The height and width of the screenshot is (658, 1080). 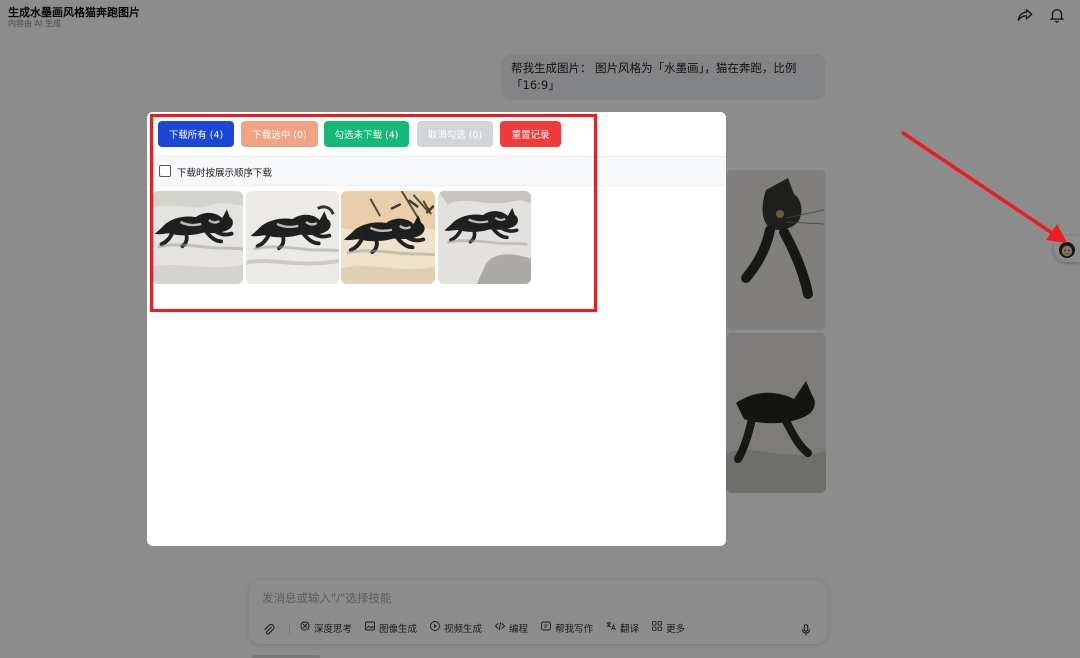 What do you see at coordinates (530, 134) in the screenshot?
I see `reset-record-button: 重置记录` at bounding box center [530, 134].